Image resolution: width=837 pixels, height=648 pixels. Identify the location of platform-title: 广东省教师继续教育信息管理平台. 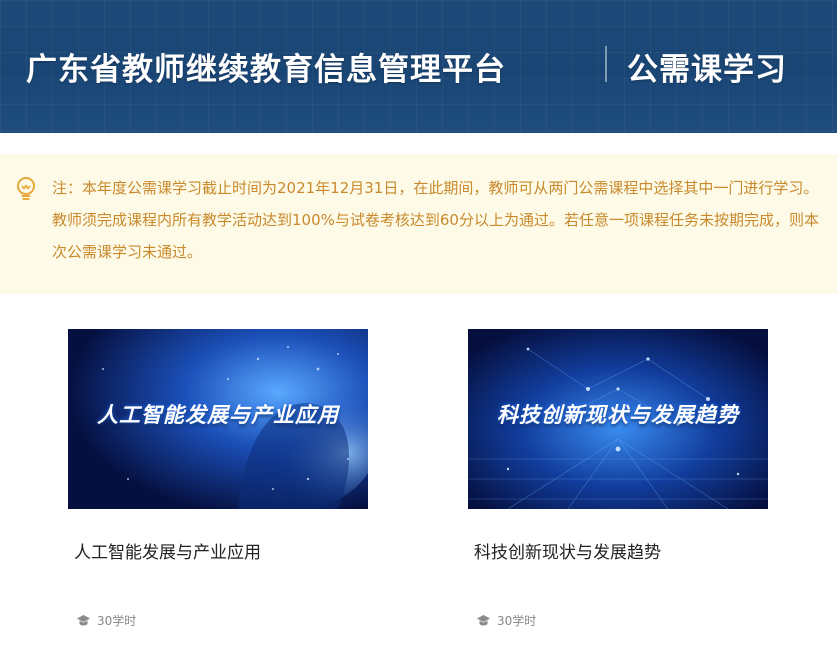
(266, 70).